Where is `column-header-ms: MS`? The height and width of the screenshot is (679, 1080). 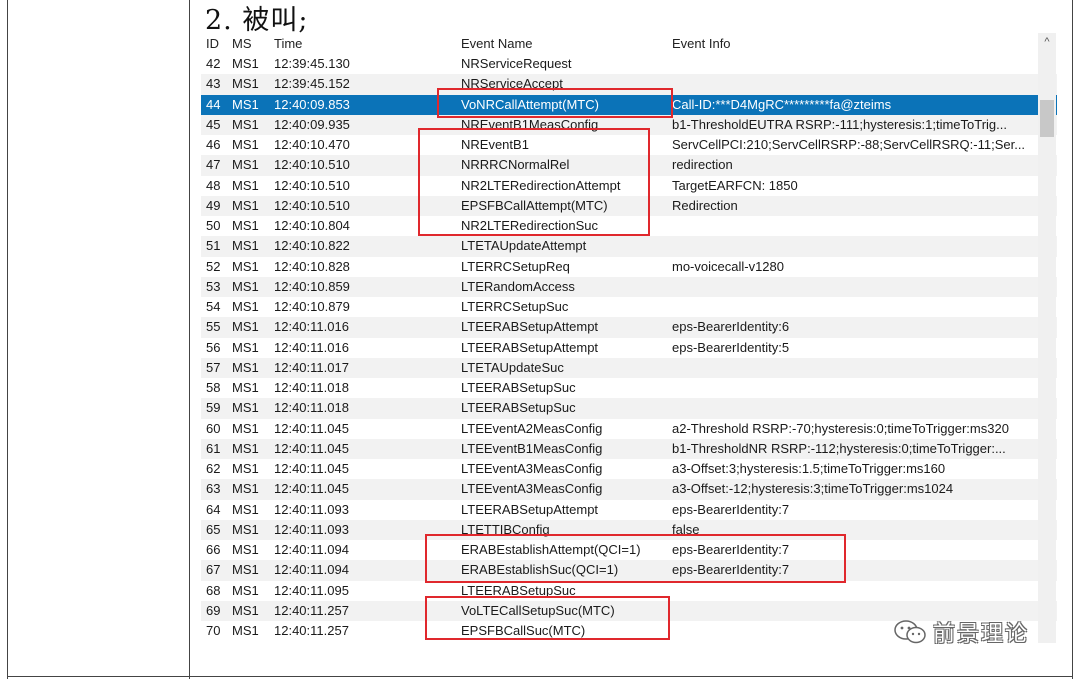 column-header-ms: MS is located at coordinates (251, 43).